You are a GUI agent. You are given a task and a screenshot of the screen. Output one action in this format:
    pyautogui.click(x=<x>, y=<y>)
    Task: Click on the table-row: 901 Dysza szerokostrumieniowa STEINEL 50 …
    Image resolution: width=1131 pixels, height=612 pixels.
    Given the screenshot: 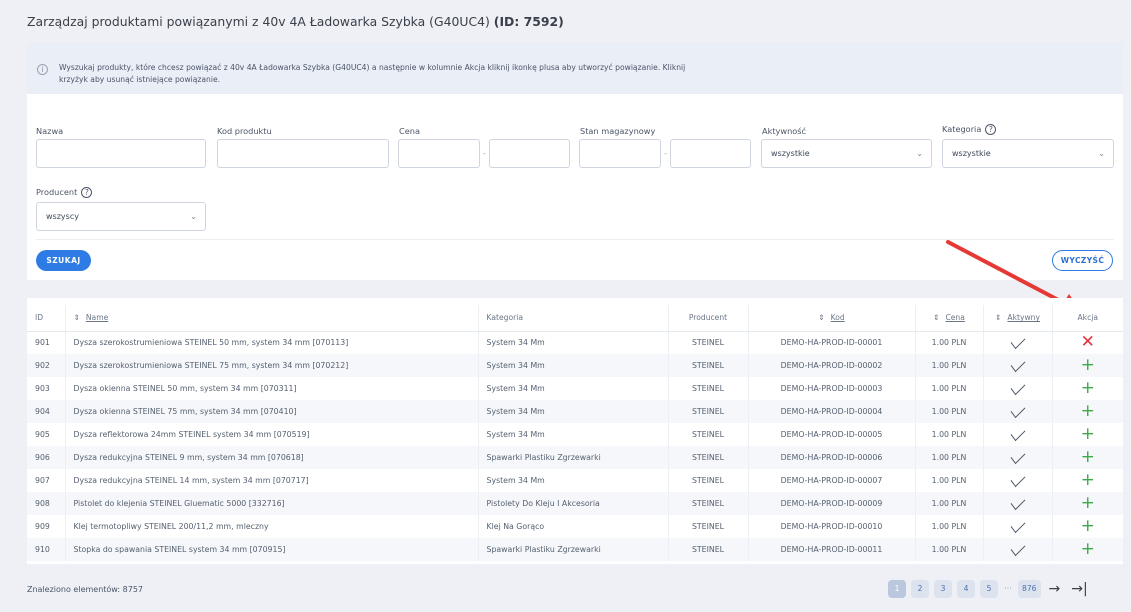 What is the action you would take?
    pyautogui.click(x=575, y=342)
    